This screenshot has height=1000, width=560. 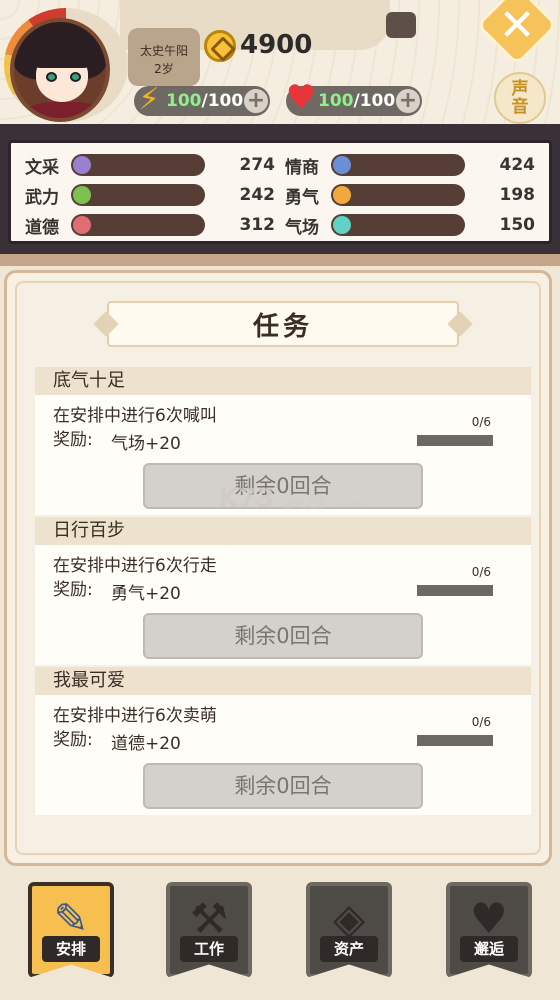 I want to click on task-description: 在安排中进行6次行走, so click(x=135, y=566).